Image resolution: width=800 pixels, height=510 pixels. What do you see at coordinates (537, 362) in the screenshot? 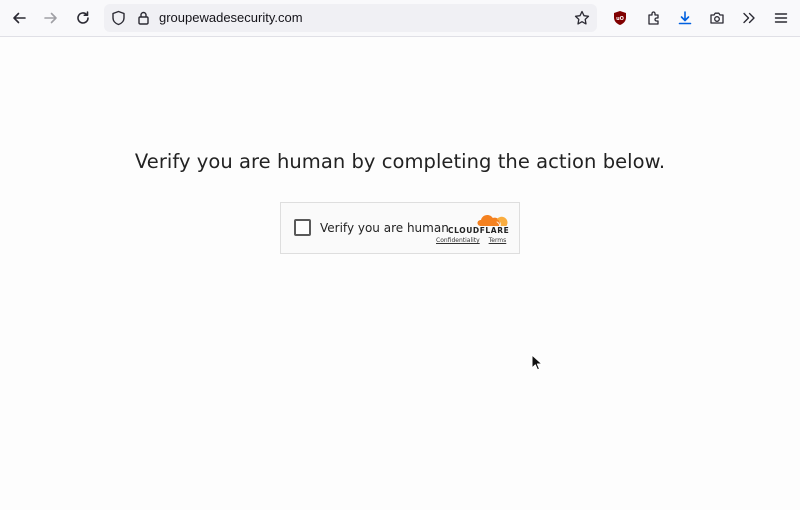
I see `mouse-cursor-icon` at bounding box center [537, 362].